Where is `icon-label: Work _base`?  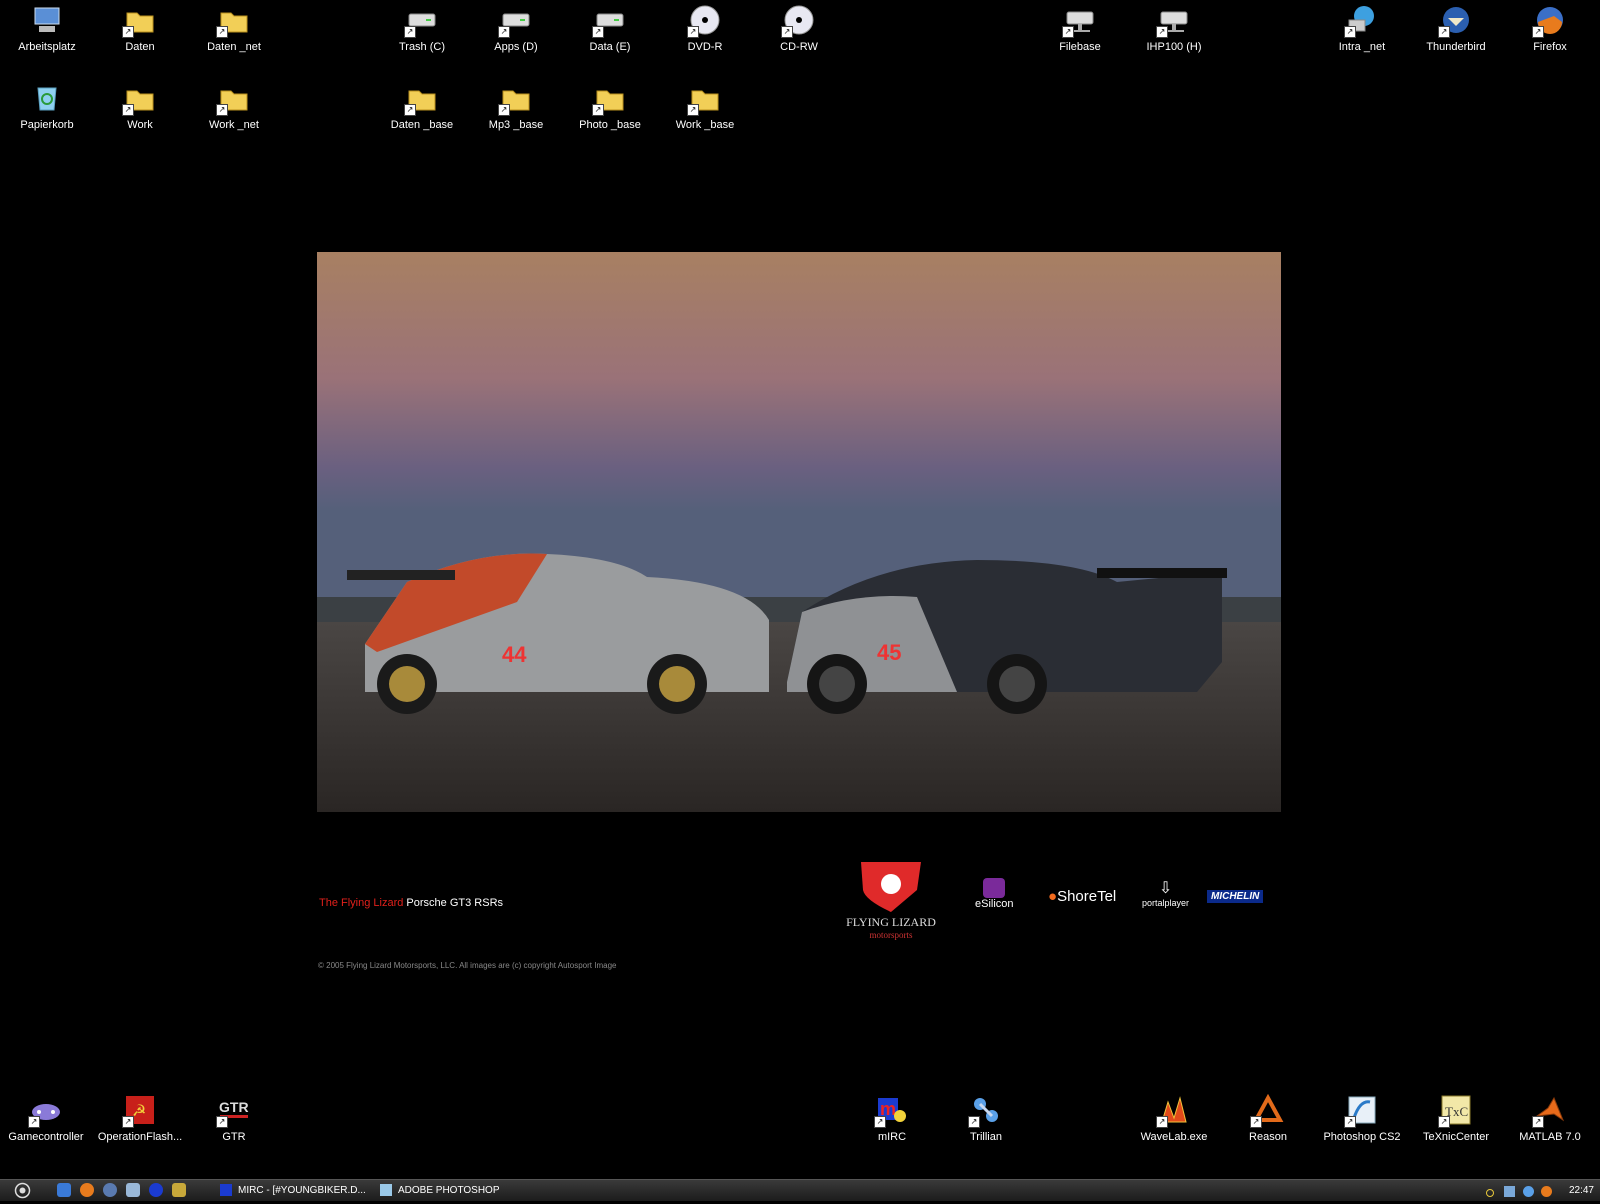 icon-label: Work _base is located at coordinates (705, 125).